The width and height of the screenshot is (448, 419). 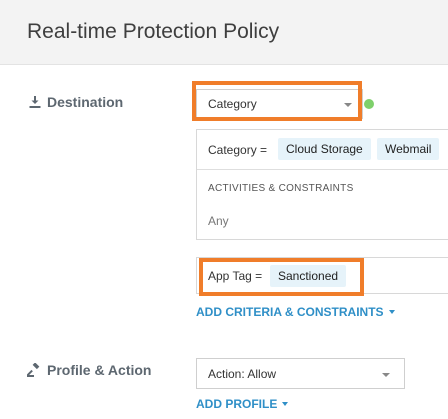 What do you see at coordinates (322, 169) in the screenshot?
I see `panel-divider` at bounding box center [322, 169].